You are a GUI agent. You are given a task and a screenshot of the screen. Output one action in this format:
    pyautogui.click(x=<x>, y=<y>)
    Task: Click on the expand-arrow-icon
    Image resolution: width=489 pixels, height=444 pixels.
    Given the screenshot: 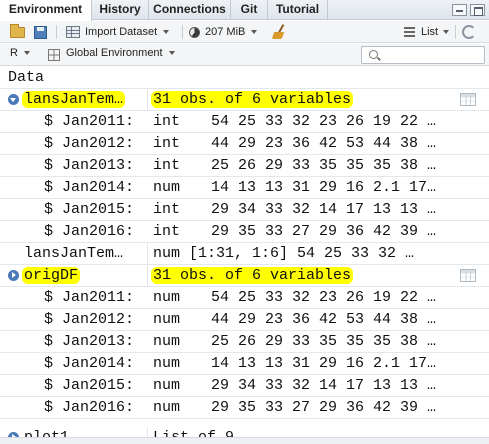 What is the action you would take?
    pyautogui.click(x=13, y=275)
    